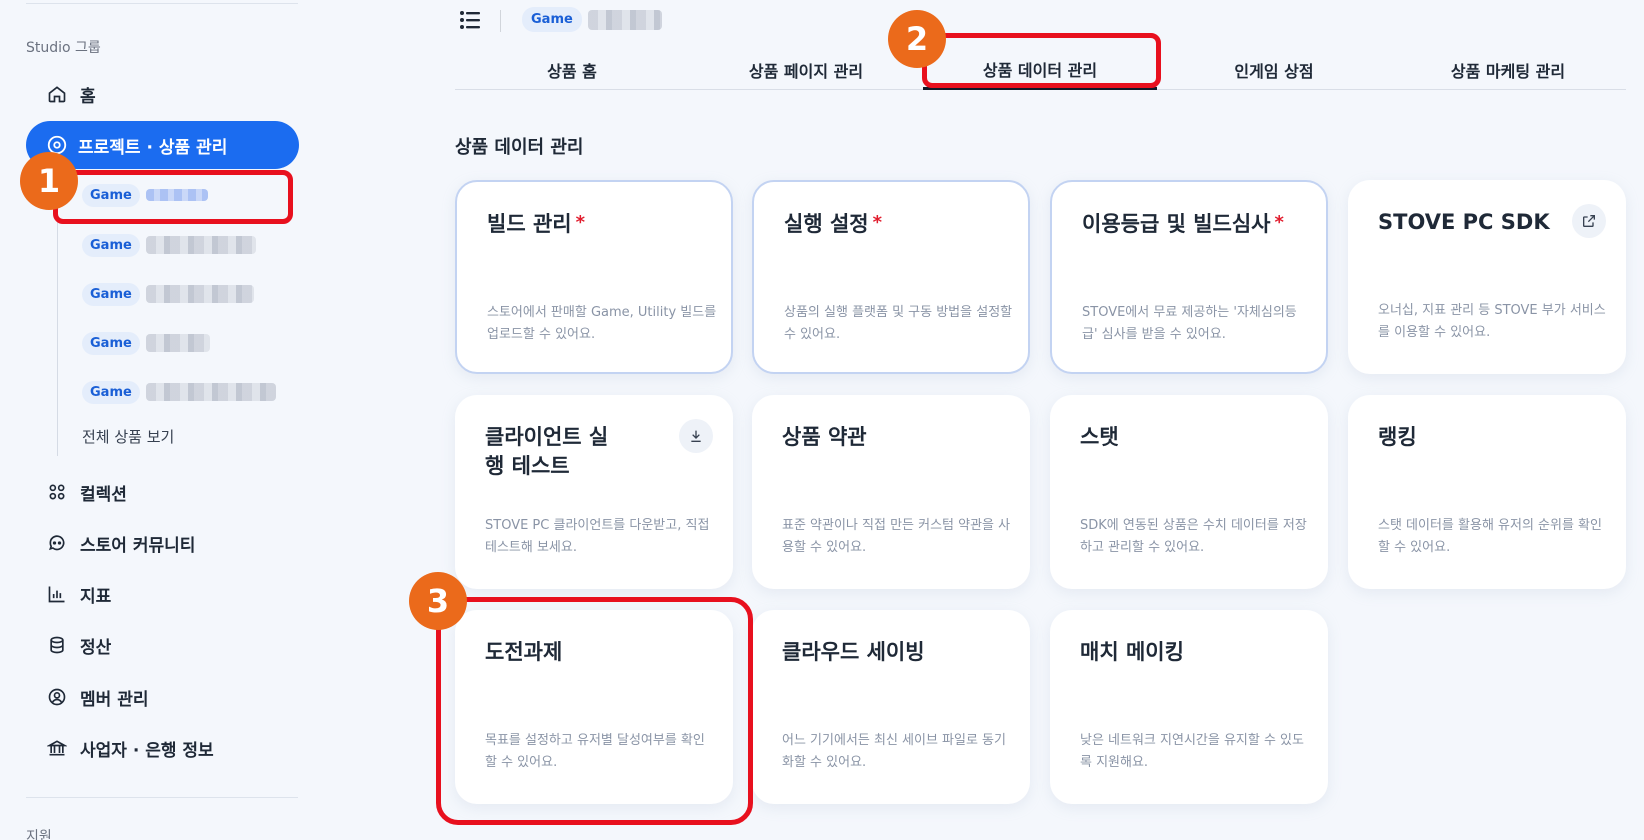 This screenshot has height=840, width=1644. What do you see at coordinates (833, 224) in the screenshot?
I see `card-title: 실행 설정 *` at bounding box center [833, 224].